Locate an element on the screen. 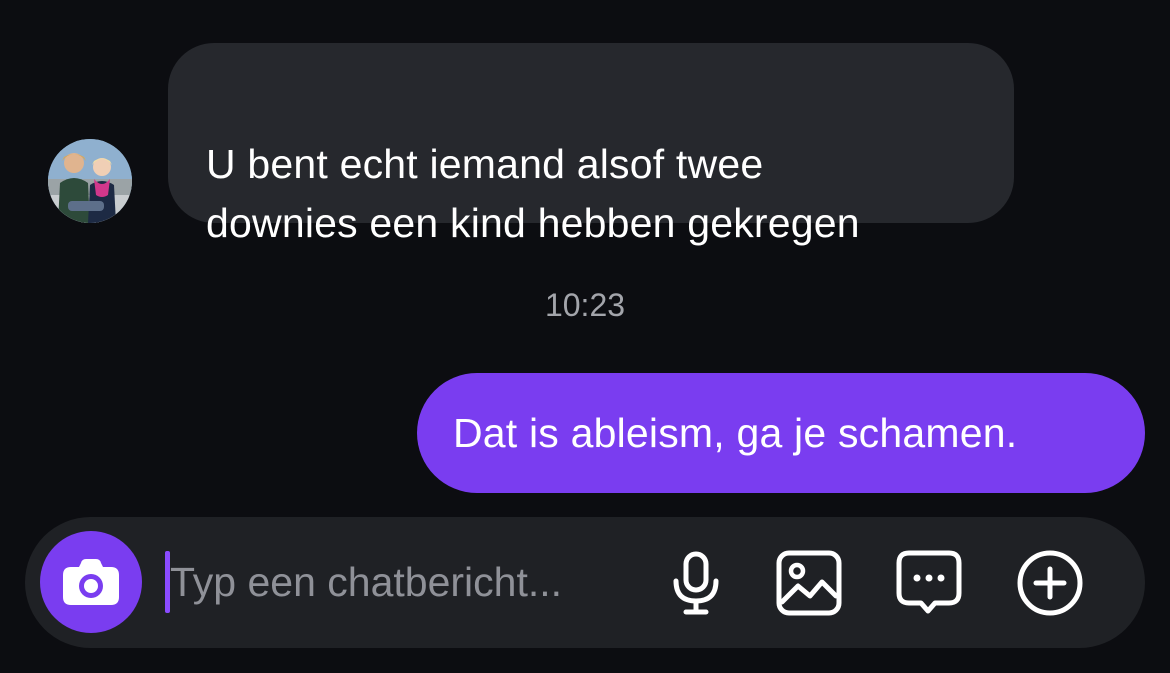  camera-button is located at coordinates (91, 582).